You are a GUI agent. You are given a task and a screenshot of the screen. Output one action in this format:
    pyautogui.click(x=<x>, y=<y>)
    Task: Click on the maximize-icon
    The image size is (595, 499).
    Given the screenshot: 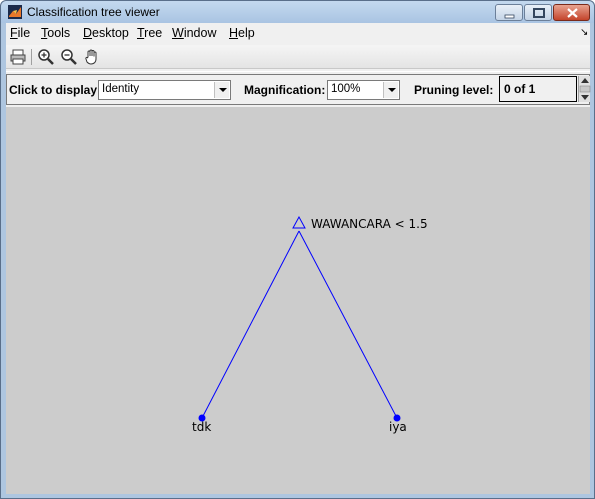 What is the action you would take?
    pyautogui.click(x=539, y=13)
    